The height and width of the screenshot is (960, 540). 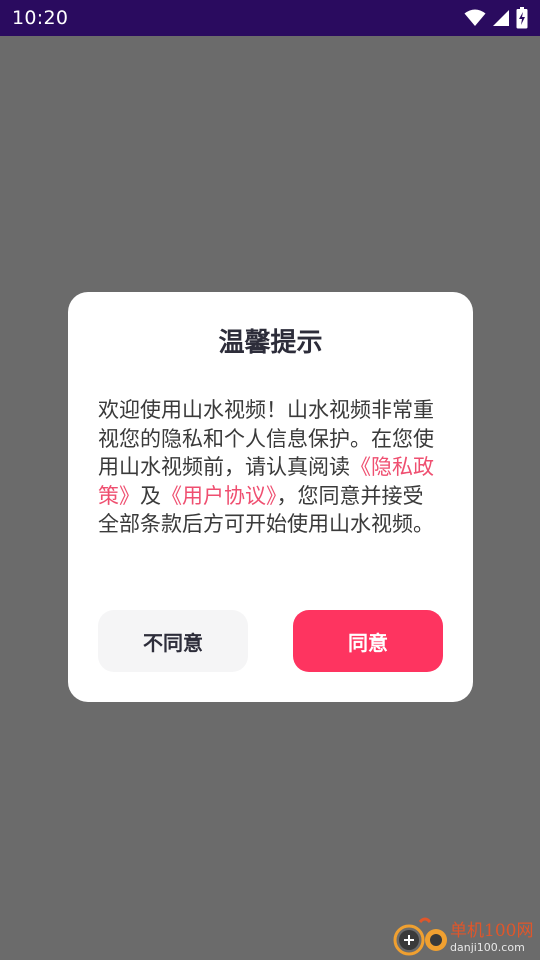 I want to click on battery-charging-icon, so click(x=522, y=18).